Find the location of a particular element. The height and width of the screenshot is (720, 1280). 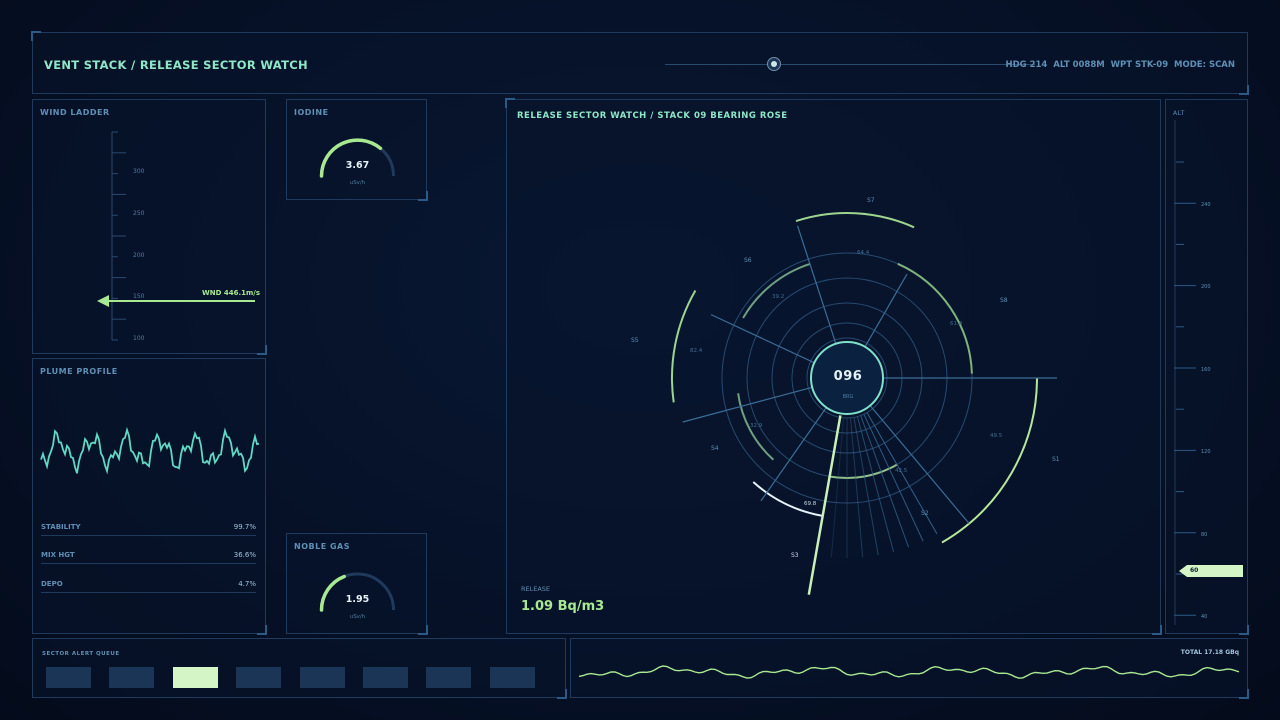

release-label: RELEASE is located at coordinates (536, 589).